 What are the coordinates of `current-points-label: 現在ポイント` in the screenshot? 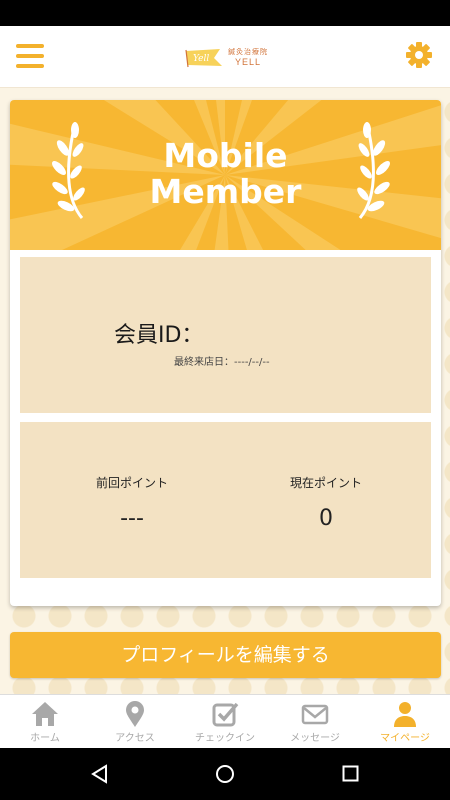 It's located at (325, 483).